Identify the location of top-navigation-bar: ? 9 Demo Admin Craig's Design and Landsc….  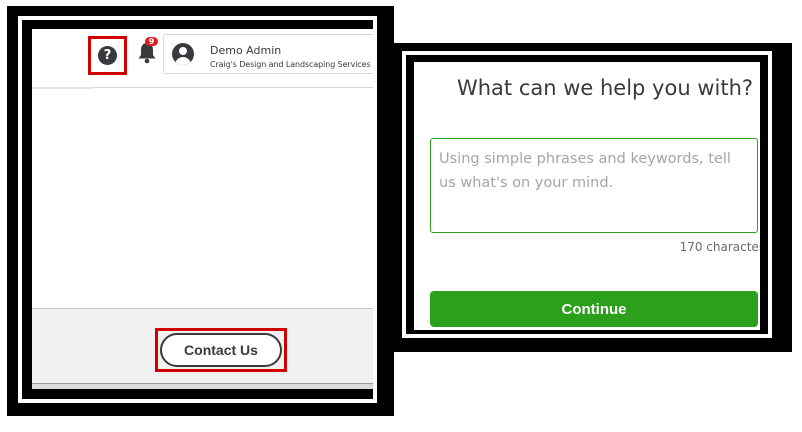
(202, 58).